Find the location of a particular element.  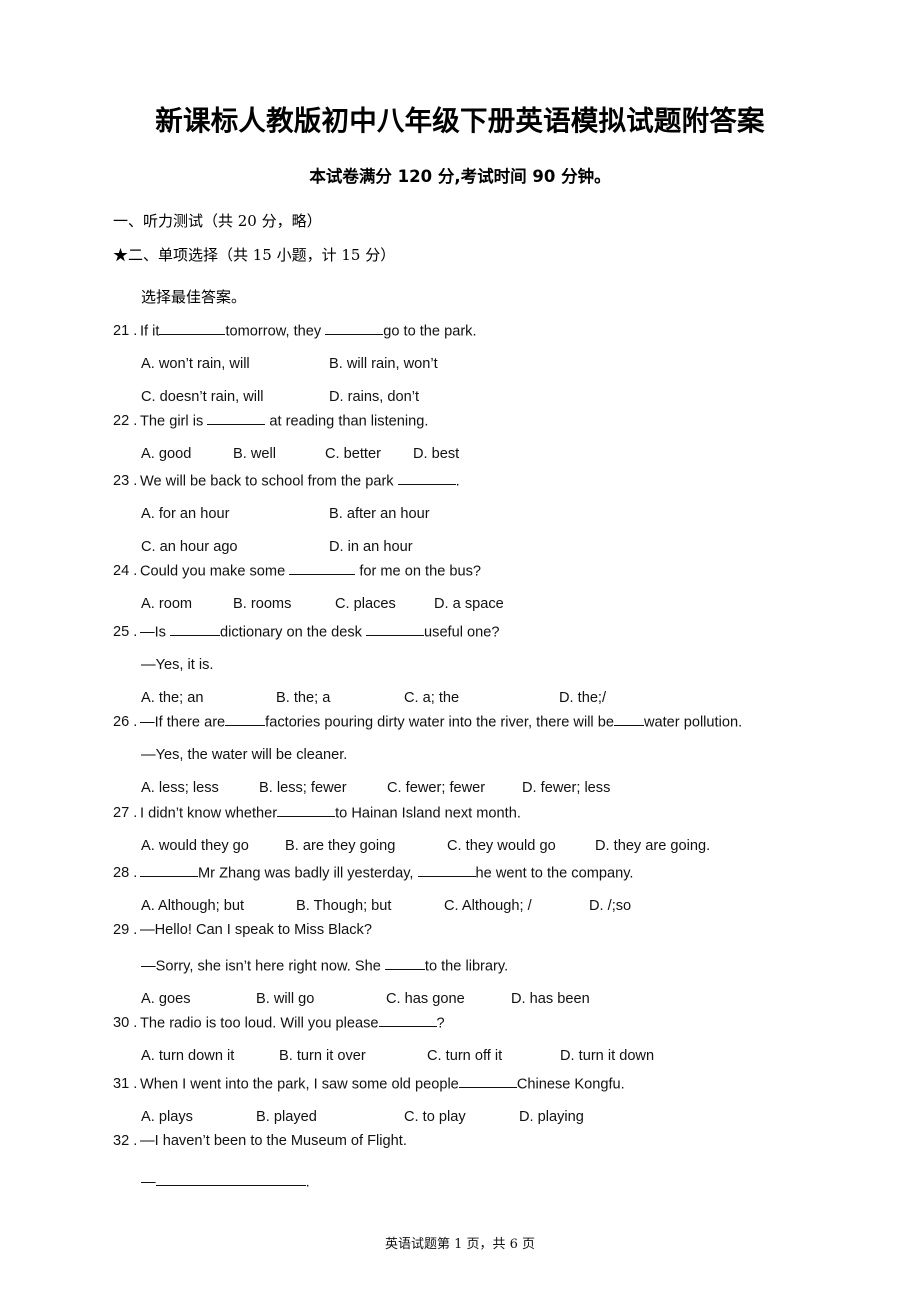

option-d: D. best is located at coordinates (436, 454).